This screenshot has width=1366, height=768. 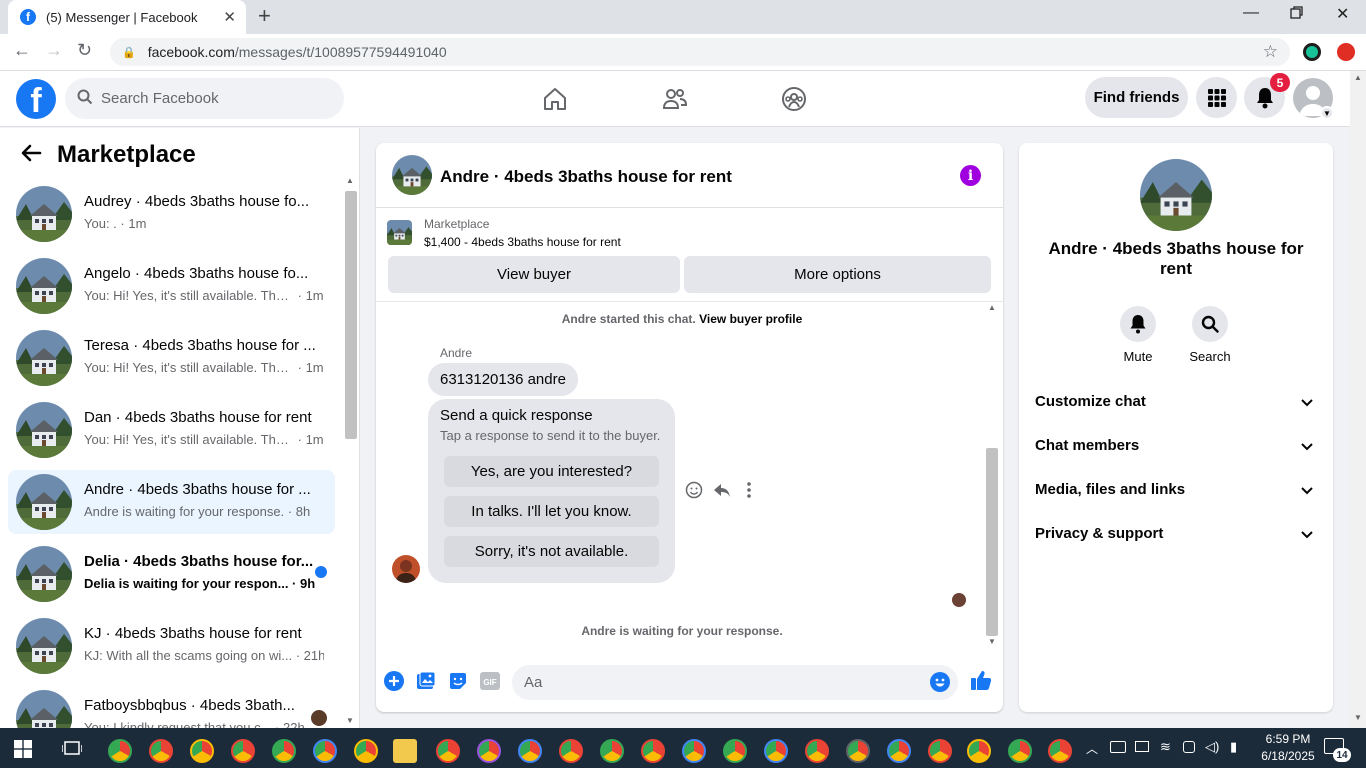 What do you see at coordinates (675, 99) in the screenshot?
I see `friends-icon` at bounding box center [675, 99].